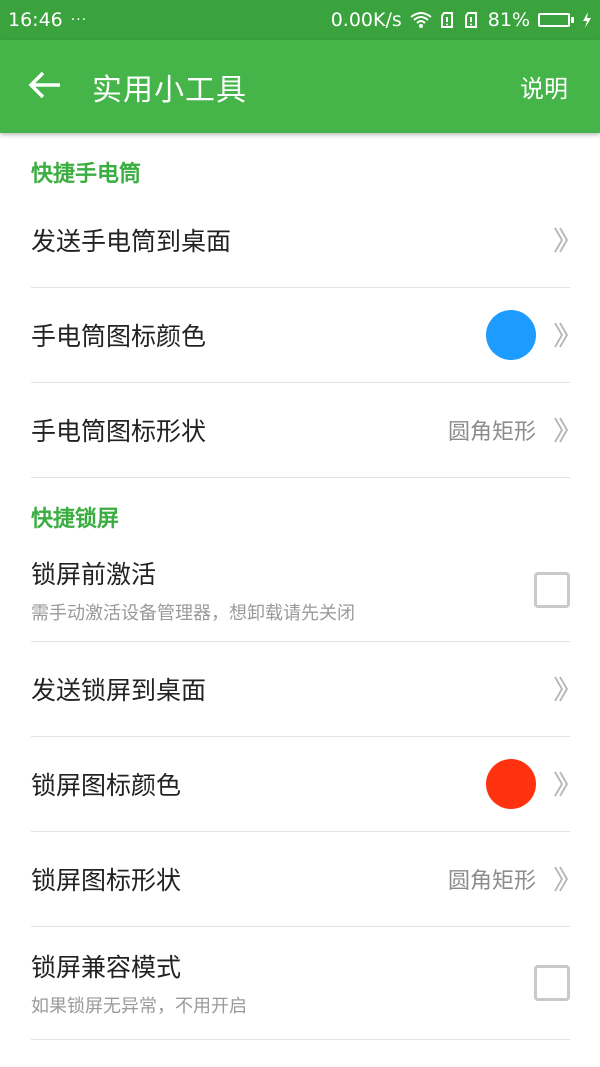 This screenshot has height=1067, width=600. Describe the element at coordinates (448, 20) in the screenshot. I see `sim1-no-signal-icon` at that location.